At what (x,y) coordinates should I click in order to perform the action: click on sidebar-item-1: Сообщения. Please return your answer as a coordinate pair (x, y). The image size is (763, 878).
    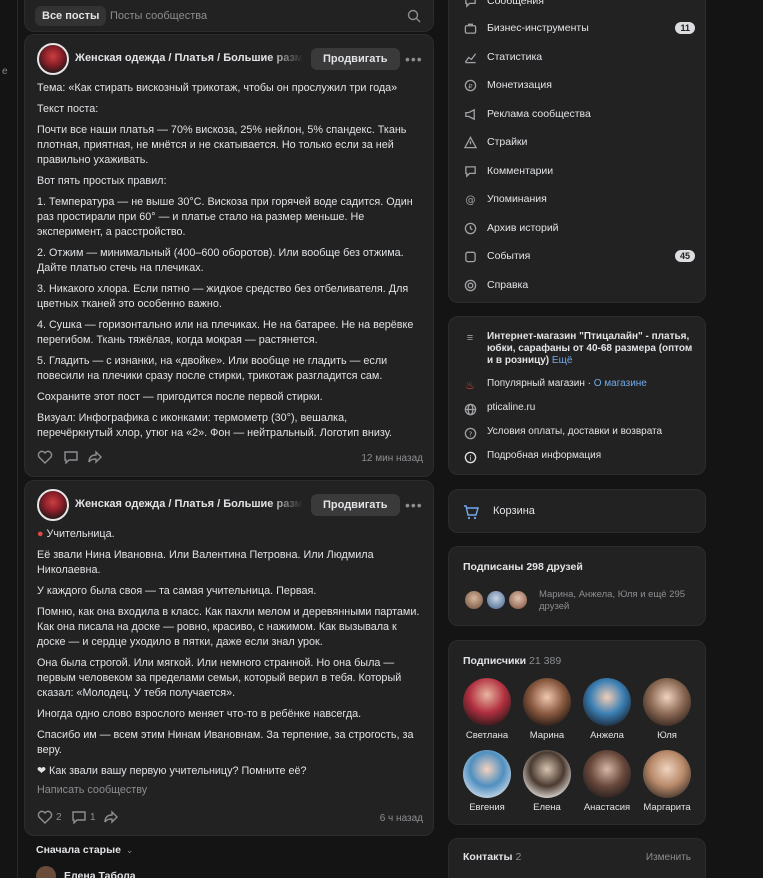
    Looking at the image, I should click on (579, 5).